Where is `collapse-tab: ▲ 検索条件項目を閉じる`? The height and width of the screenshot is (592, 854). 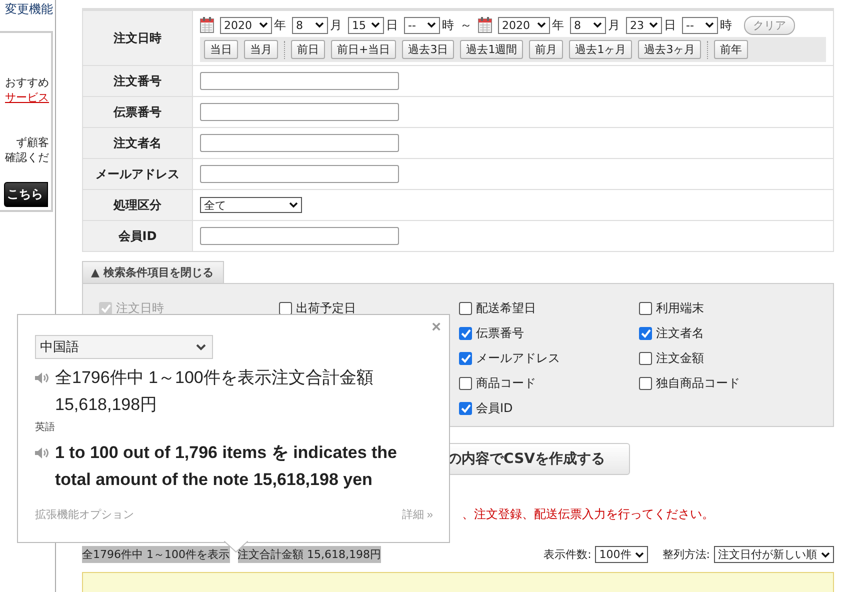
collapse-tab: ▲ 検索条件項目を閉じる is located at coordinates (153, 272).